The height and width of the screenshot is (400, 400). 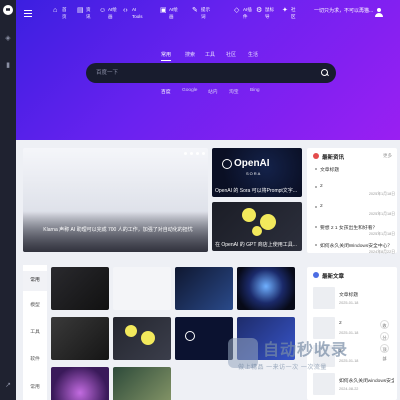 What do you see at coordinates (356, 246) in the screenshot?
I see `news-title: 如何永久关闭Windows安全中心？` at bounding box center [356, 246].